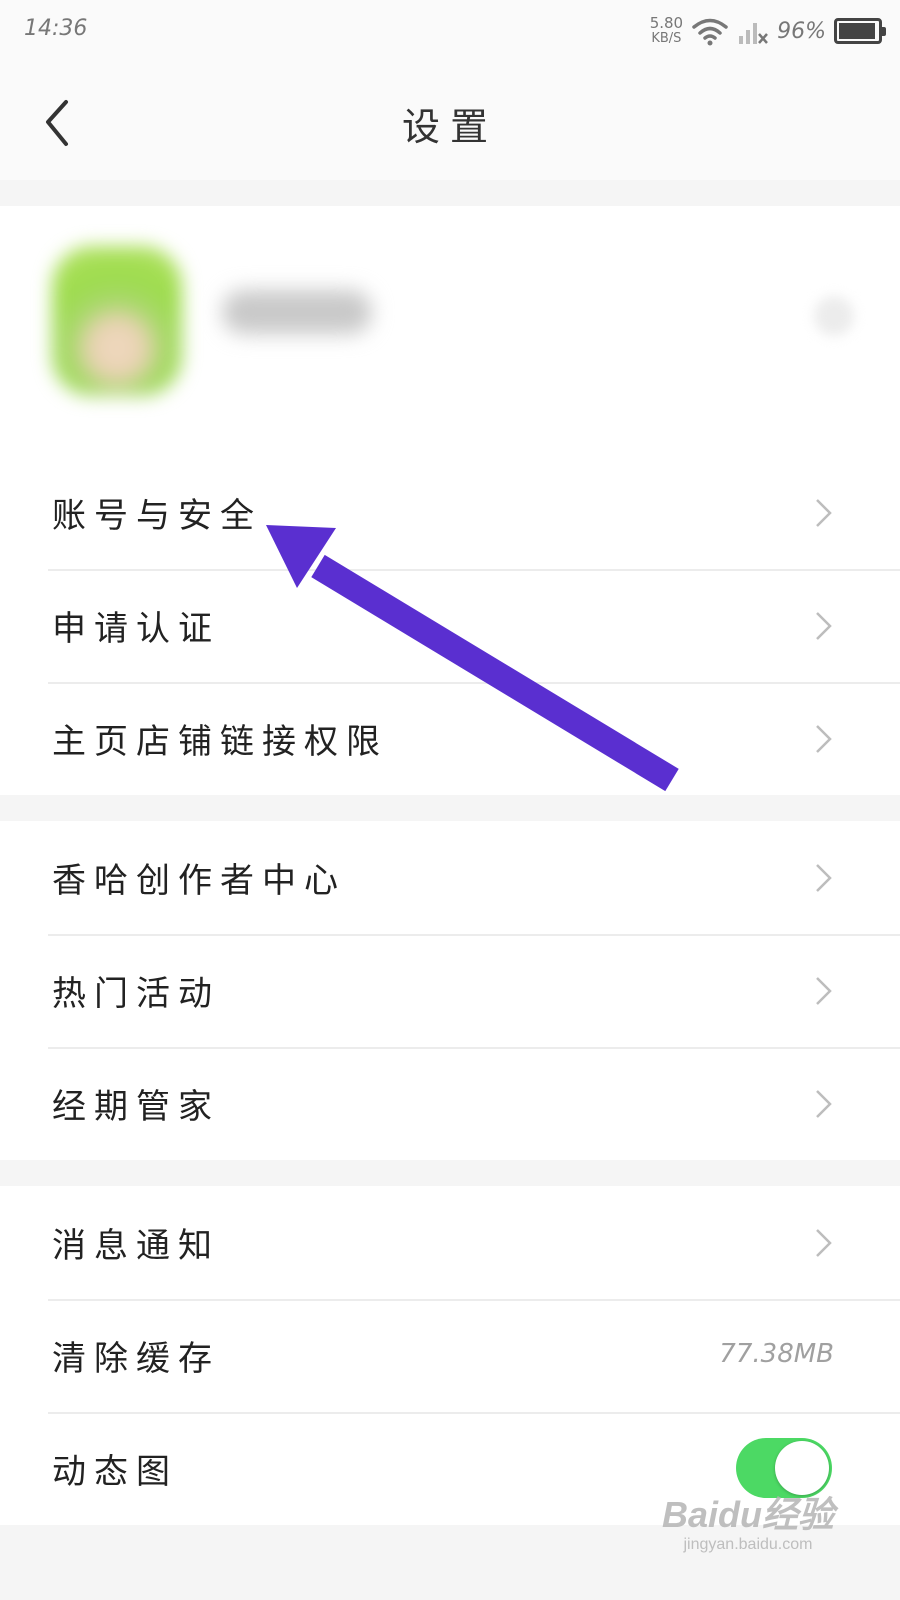  What do you see at coordinates (220, 742) in the screenshot?
I see `settings-row-label: 主页店铺链接权限` at bounding box center [220, 742].